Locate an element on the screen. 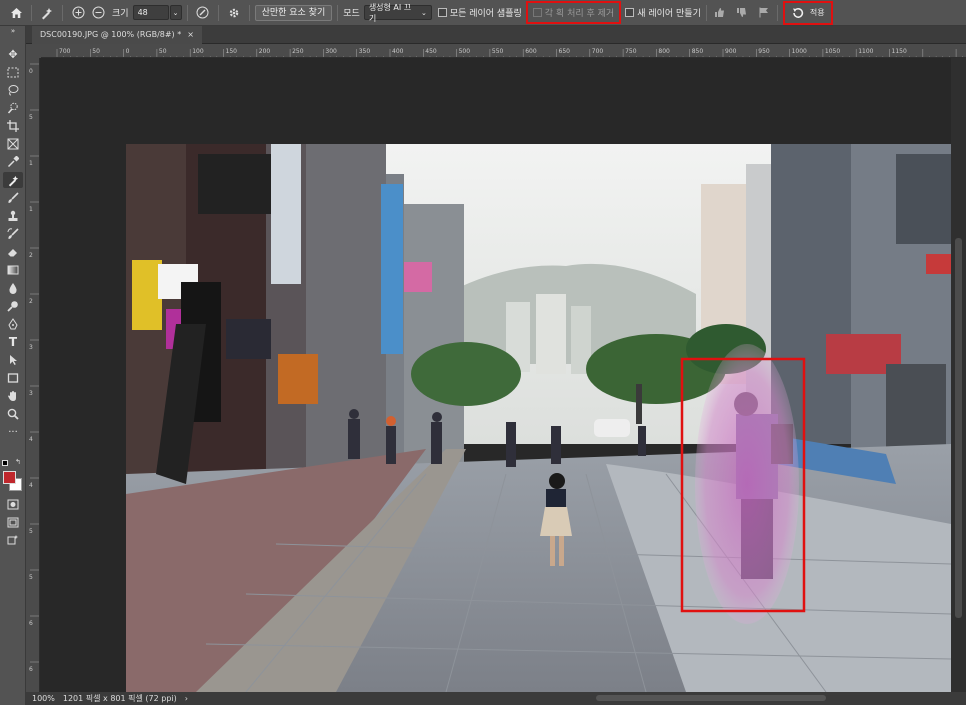 Image resolution: width=966 pixels, height=705 pixels. more-tools-icon: ··· is located at coordinates (13, 432).